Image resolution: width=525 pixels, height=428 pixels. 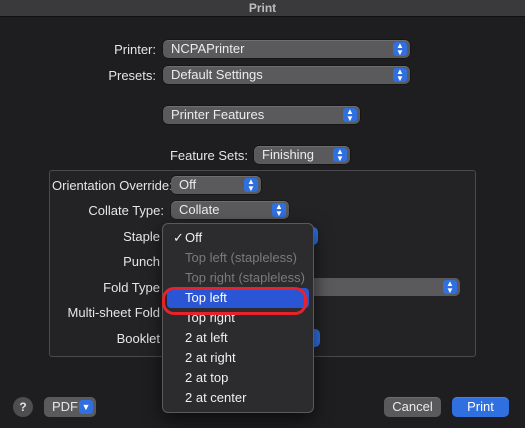 I want to click on menu-item-label: Off, so click(x=194, y=237).